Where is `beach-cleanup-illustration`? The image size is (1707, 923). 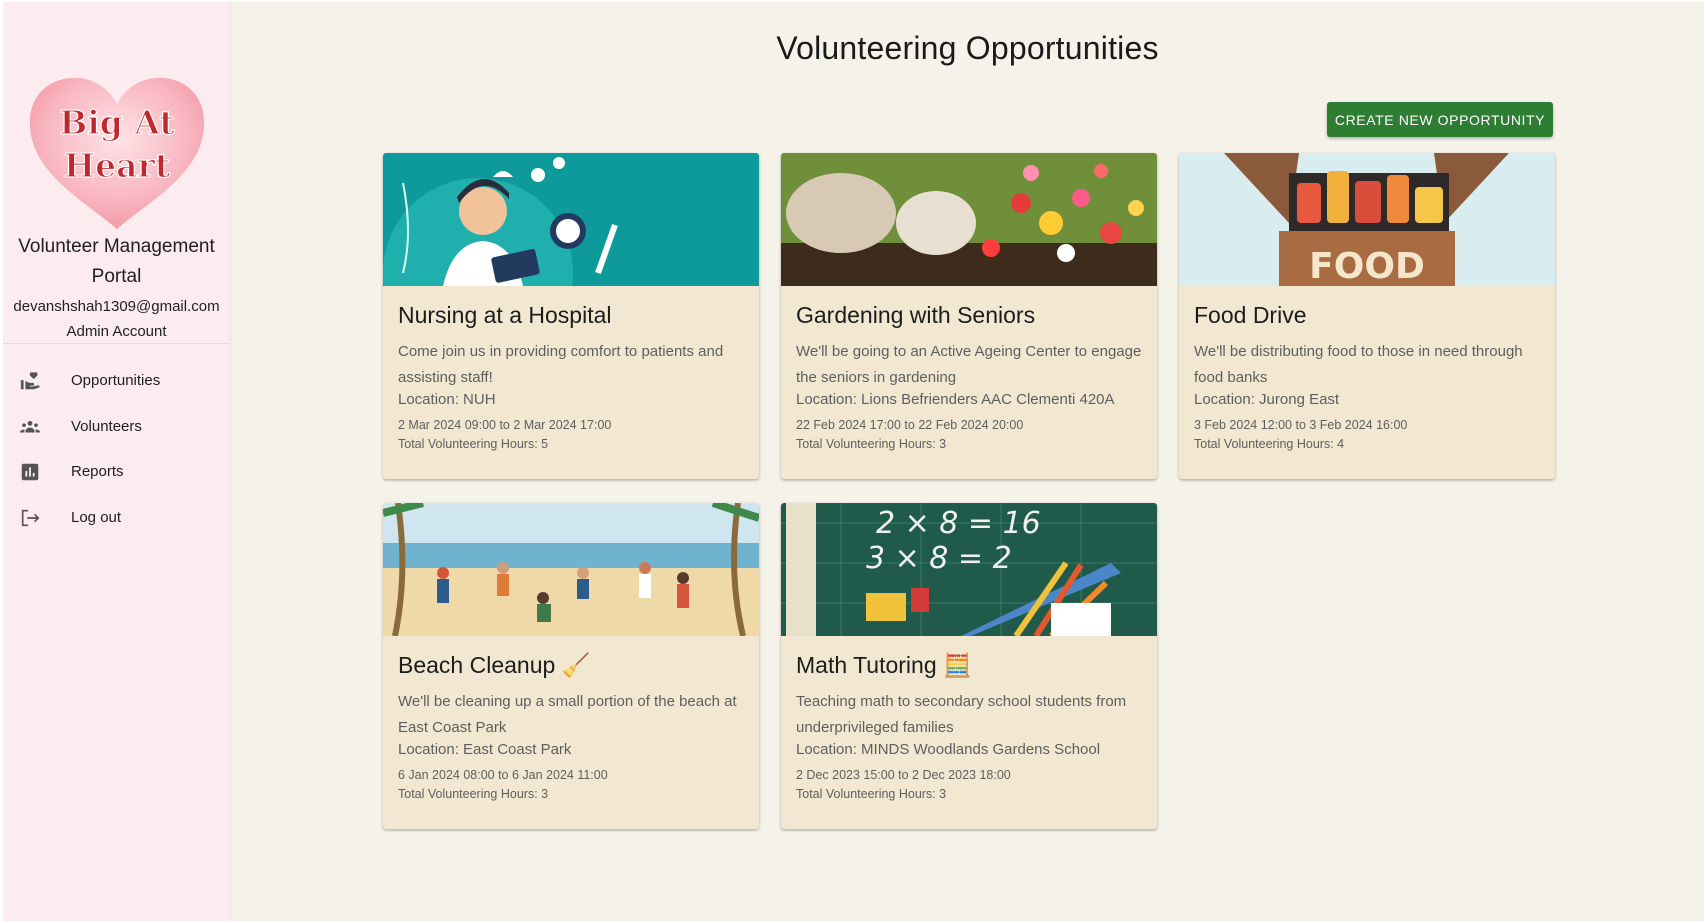 beach-cleanup-illustration is located at coordinates (571, 569).